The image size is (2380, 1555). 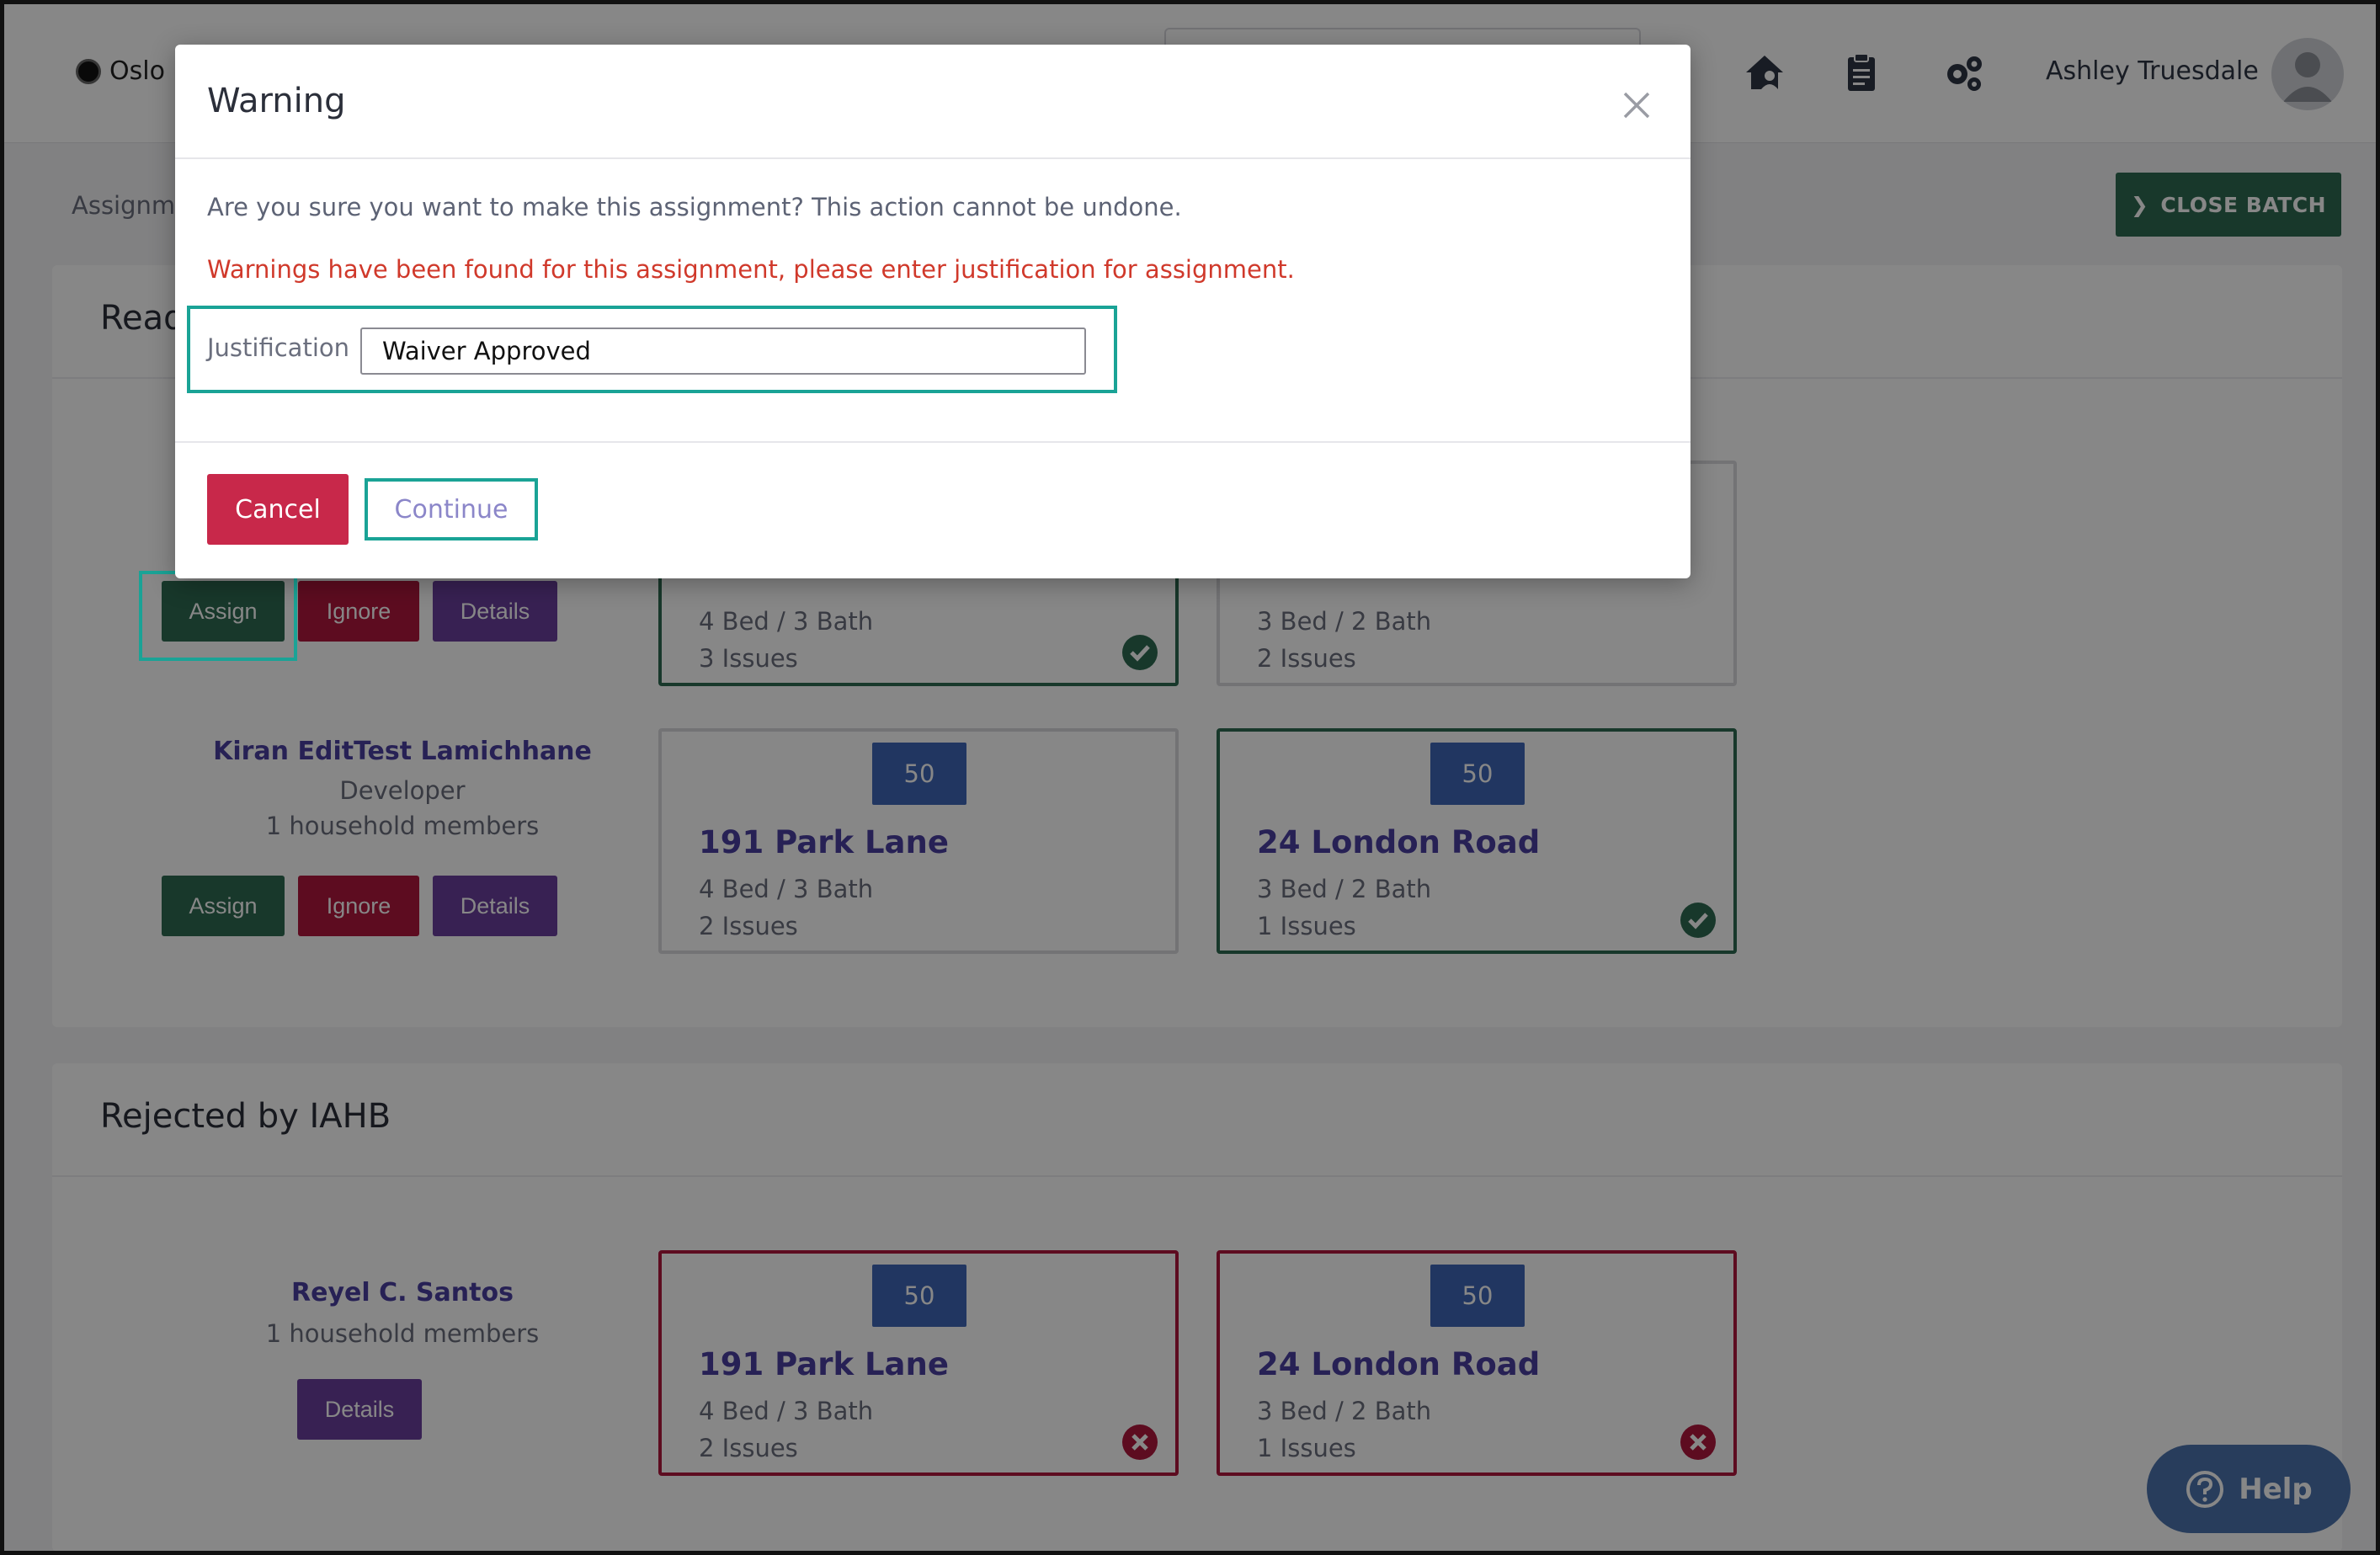 I want to click on clipboard-icon, so click(x=1862, y=72).